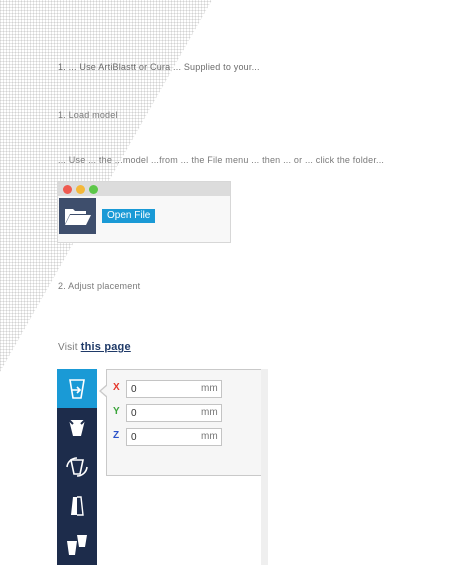  I want to click on tool-sidebar, so click(77, 467).